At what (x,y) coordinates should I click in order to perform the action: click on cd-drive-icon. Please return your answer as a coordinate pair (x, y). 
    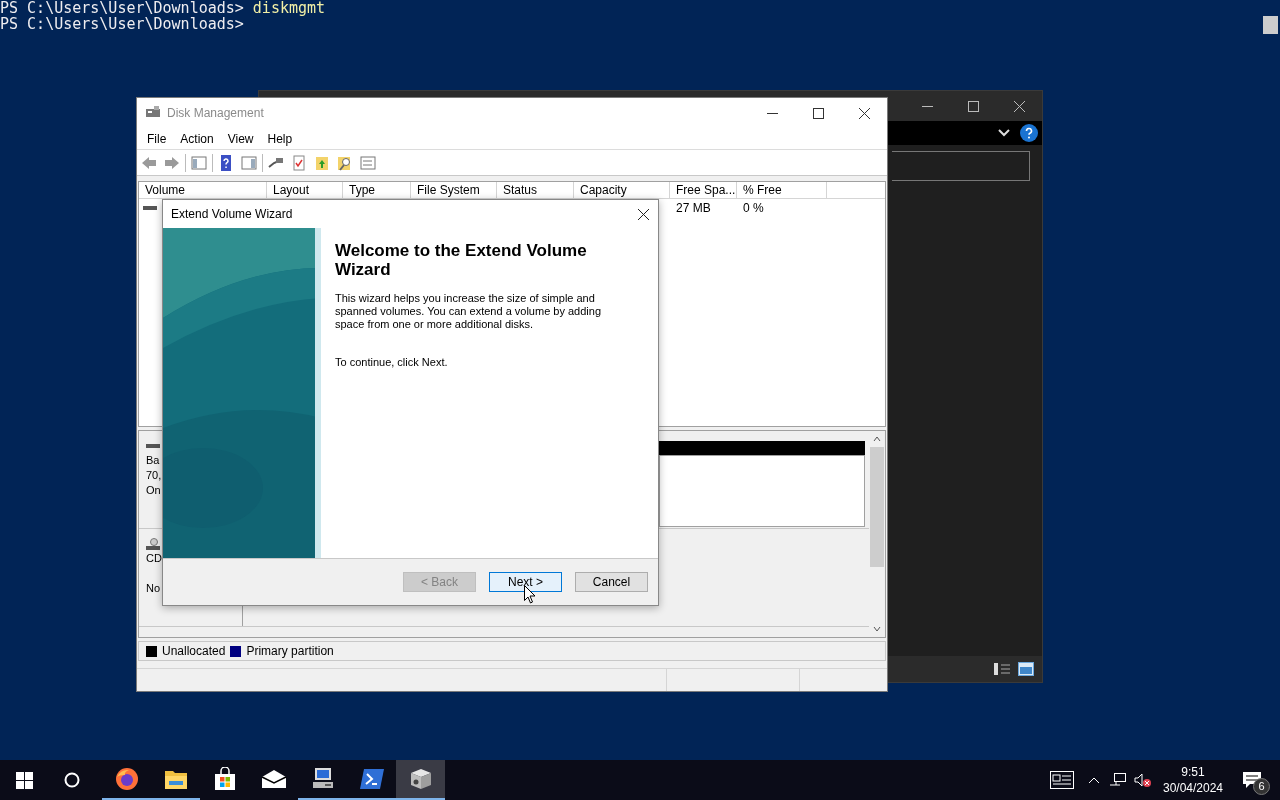
    Looking at the image, I should click on (153, 544).